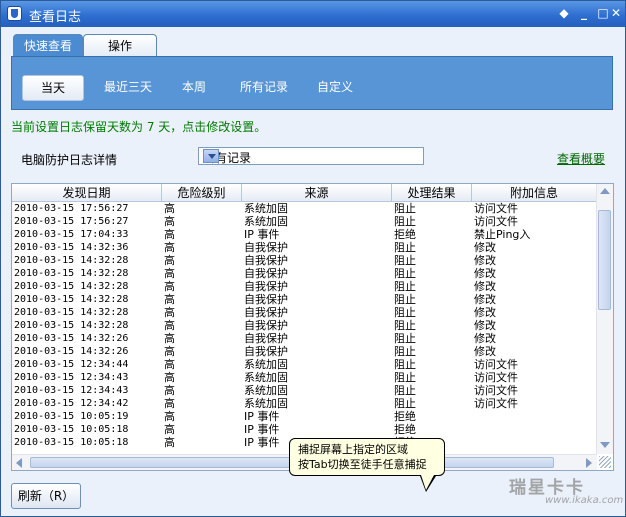  What do you see at coordinates (304, 247) in the screenshot?
I see `table-row: 2010-03-15 14:32:36 高 自我保护 阻止 修改` at bounding box center [304, 247].